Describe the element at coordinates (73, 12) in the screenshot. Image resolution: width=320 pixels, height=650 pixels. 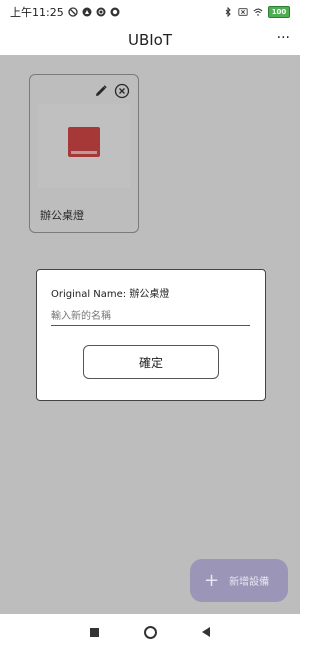
I see `notification-icon` at that location.